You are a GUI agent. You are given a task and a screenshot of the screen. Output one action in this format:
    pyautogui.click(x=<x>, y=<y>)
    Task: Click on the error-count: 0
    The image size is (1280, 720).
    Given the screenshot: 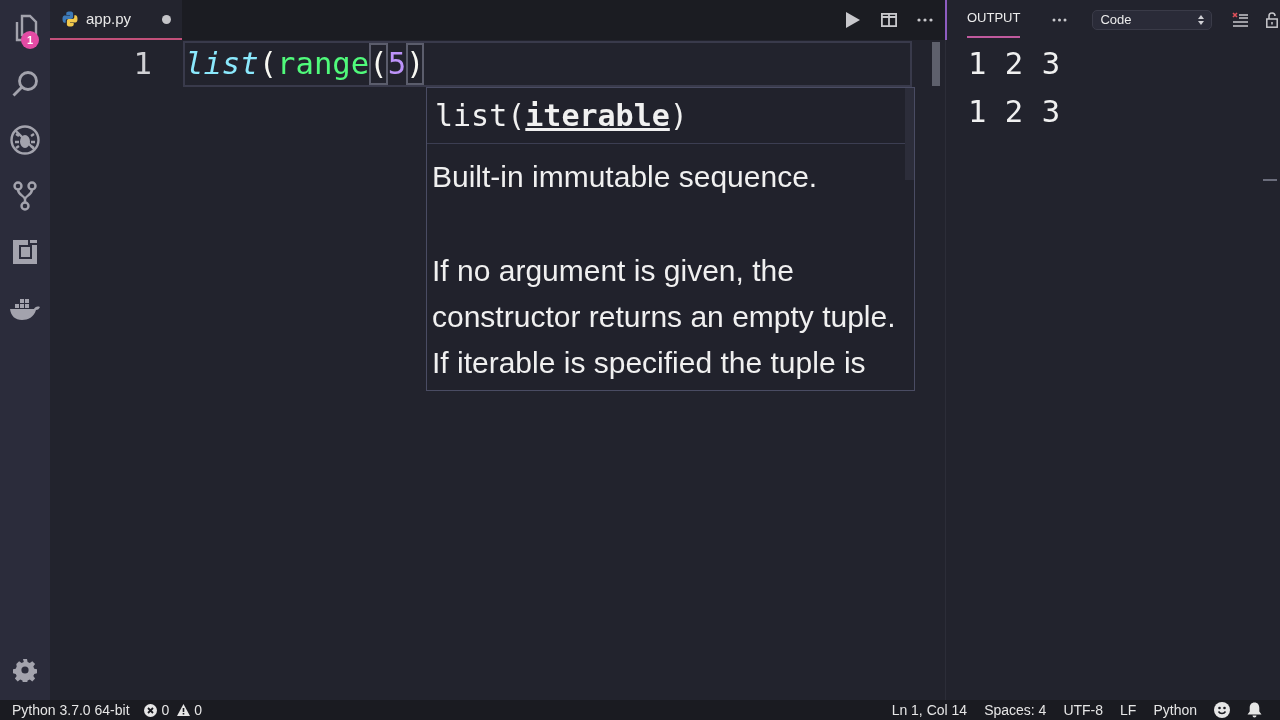 What is the action you would take?
    pyautogui.click(x=165, y=709)
    